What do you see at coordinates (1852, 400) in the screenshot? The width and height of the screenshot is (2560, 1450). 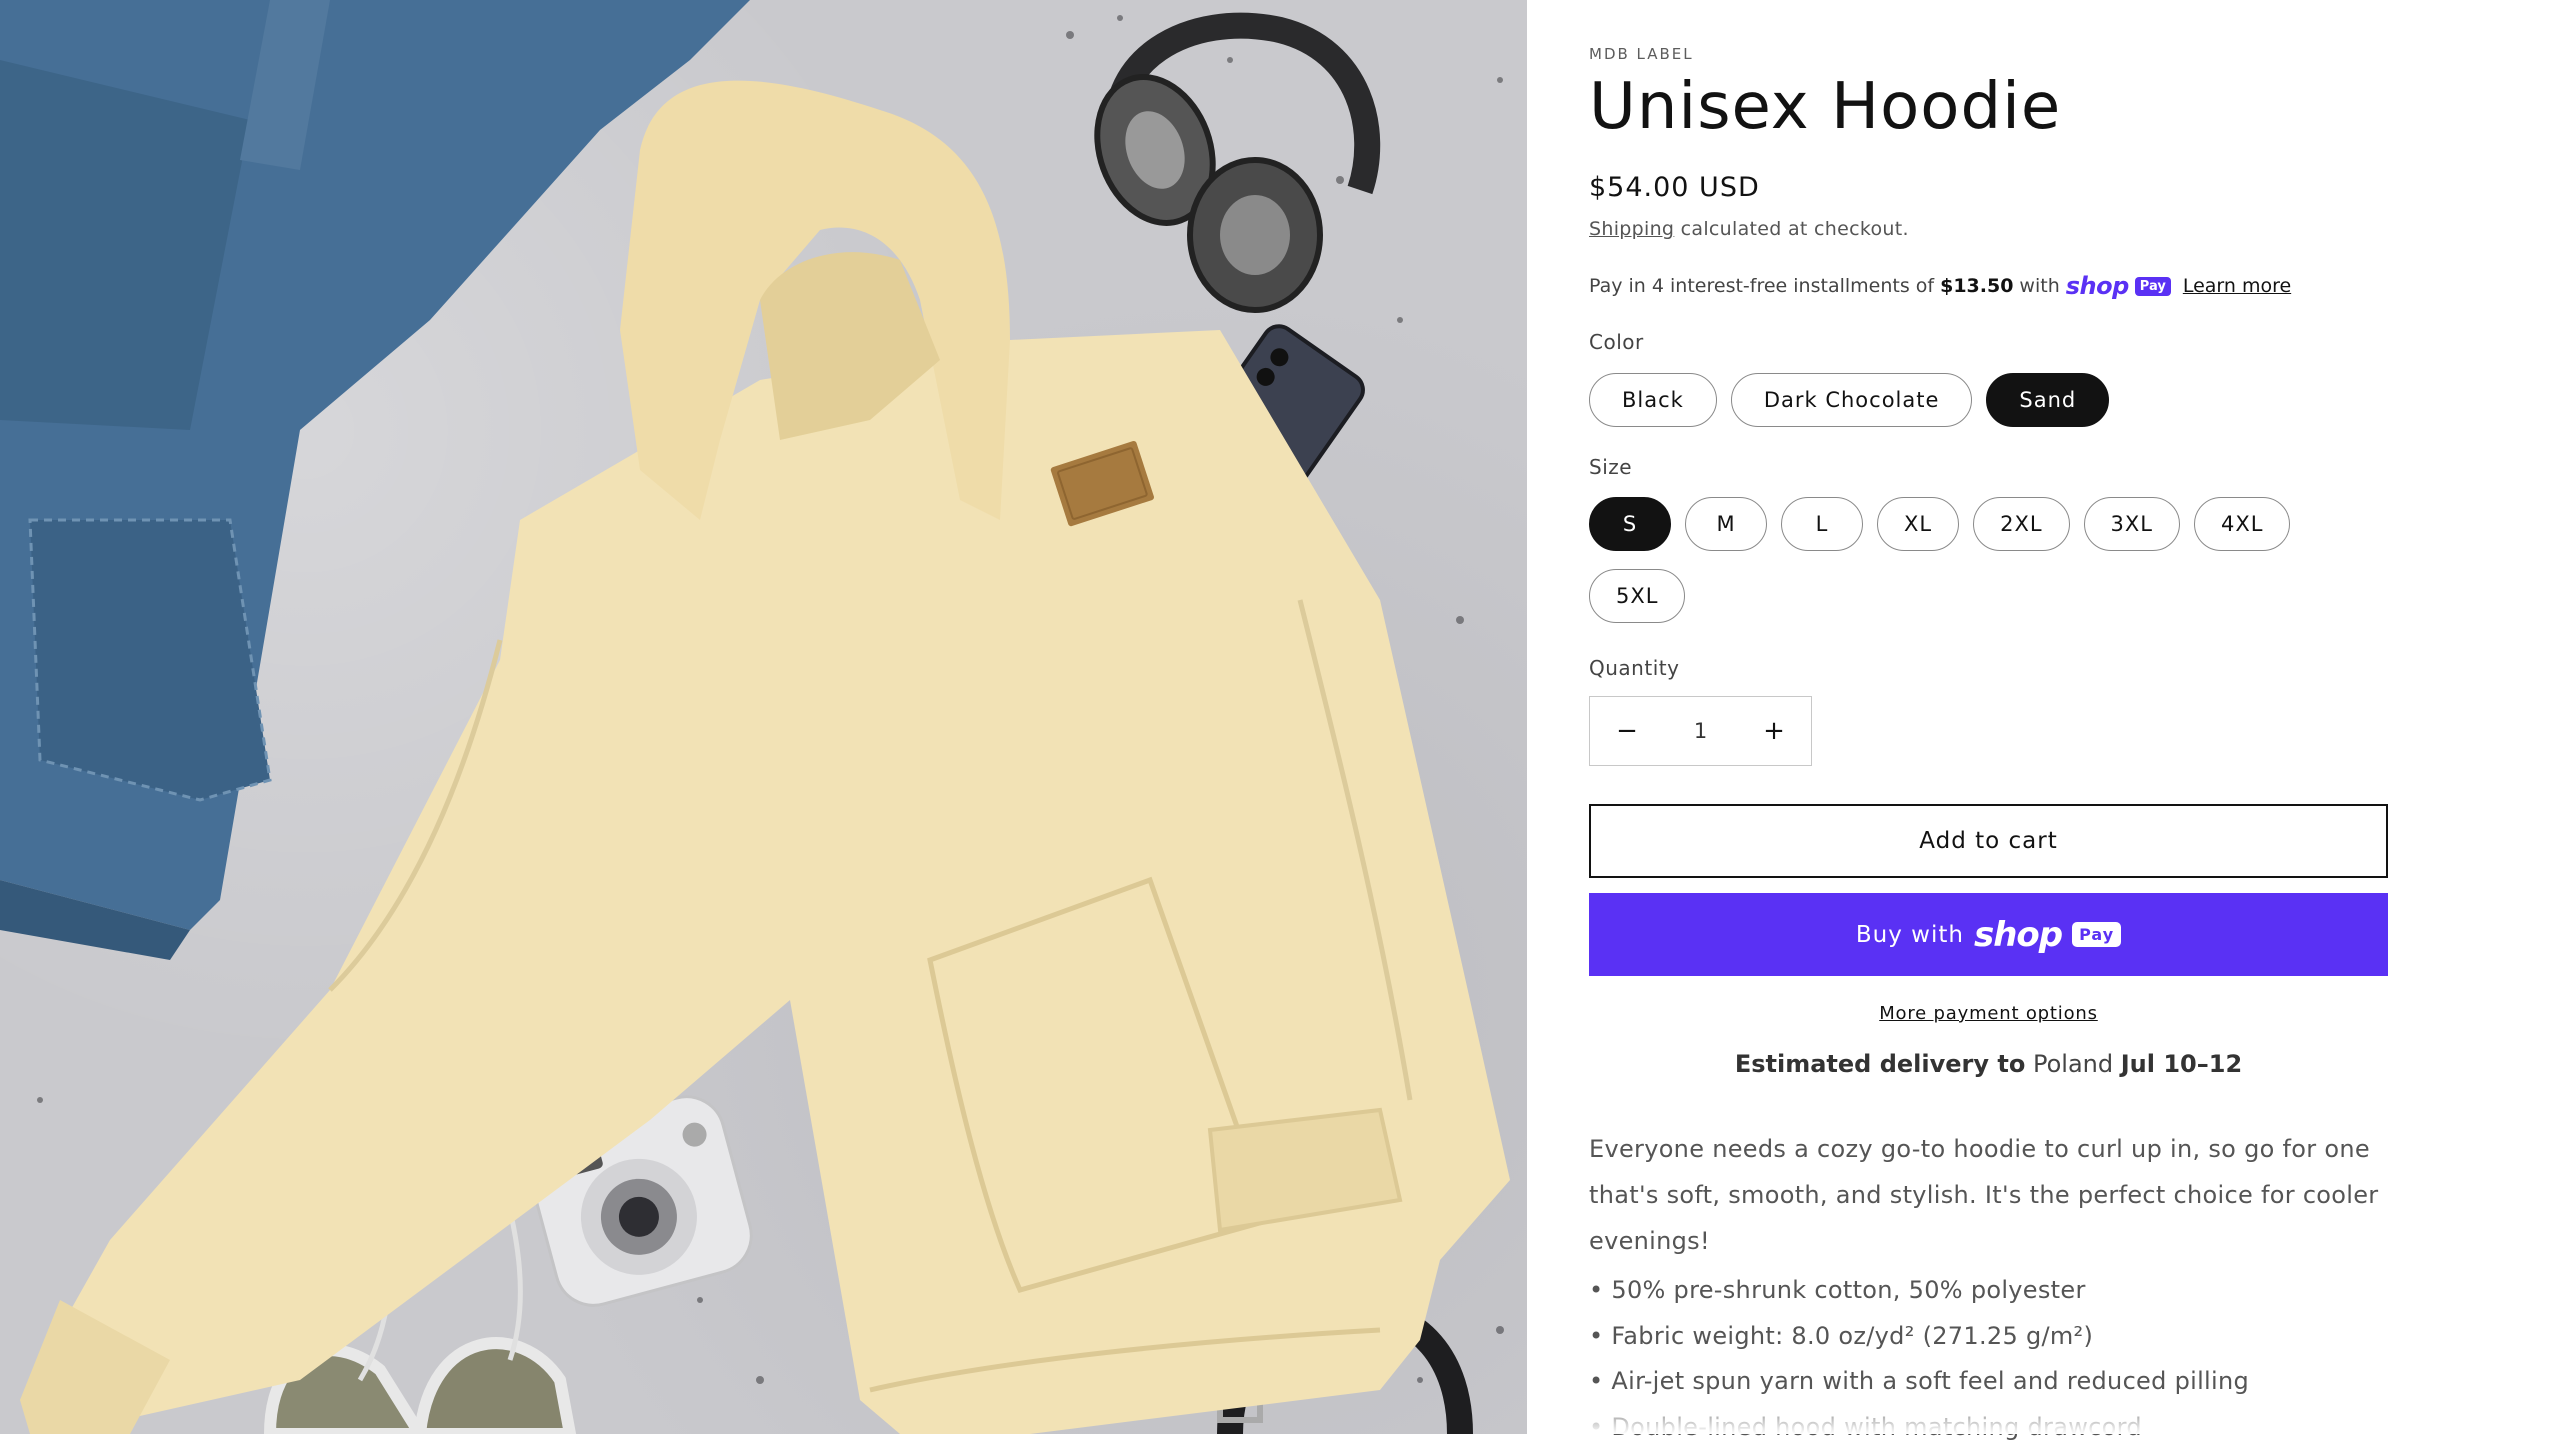 I see `color-option-dark-chocolate: Dark Chocolate` at bounding box center [1852, 400].